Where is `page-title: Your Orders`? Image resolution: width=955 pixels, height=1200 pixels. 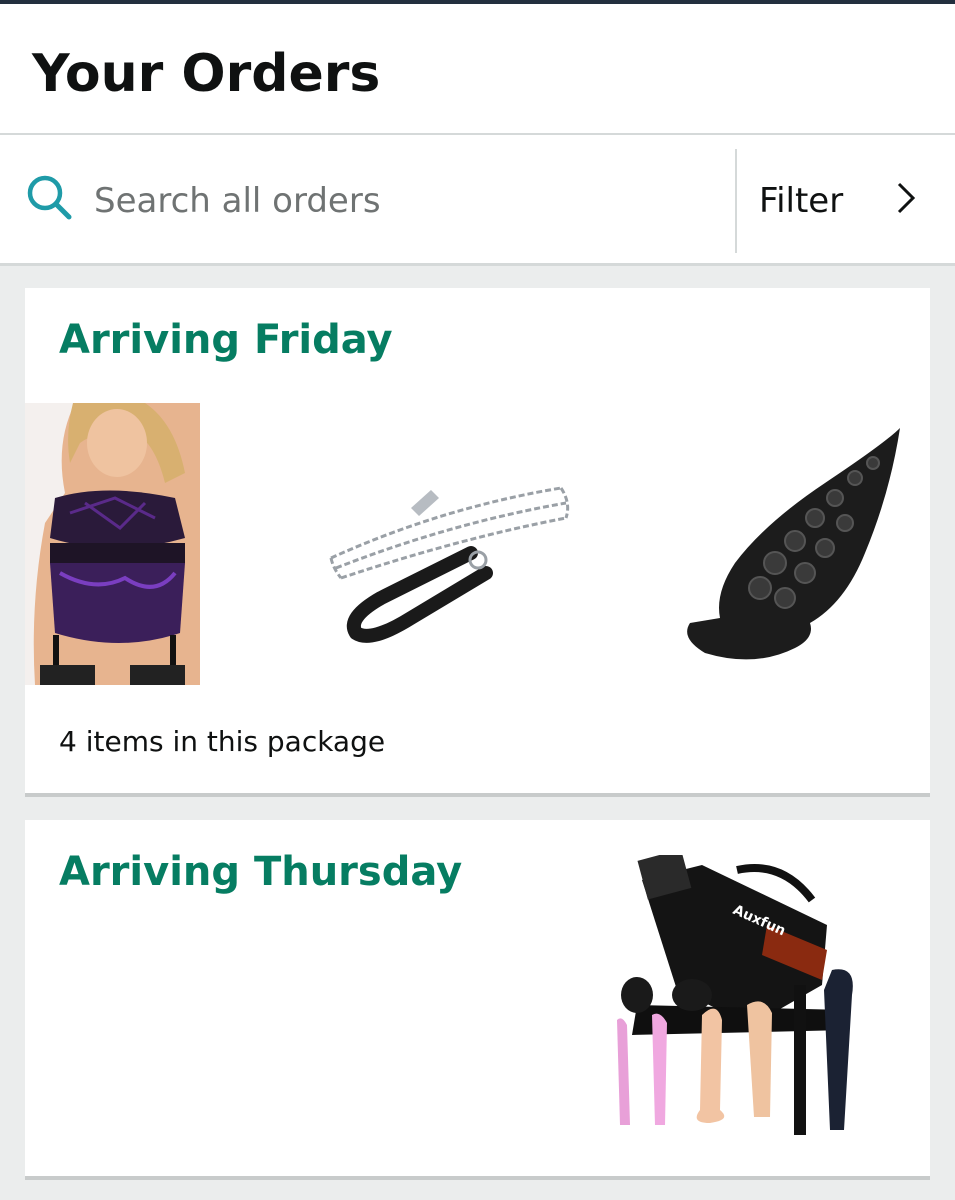 page-title: Your Orders is located at coordinates (206, 74).